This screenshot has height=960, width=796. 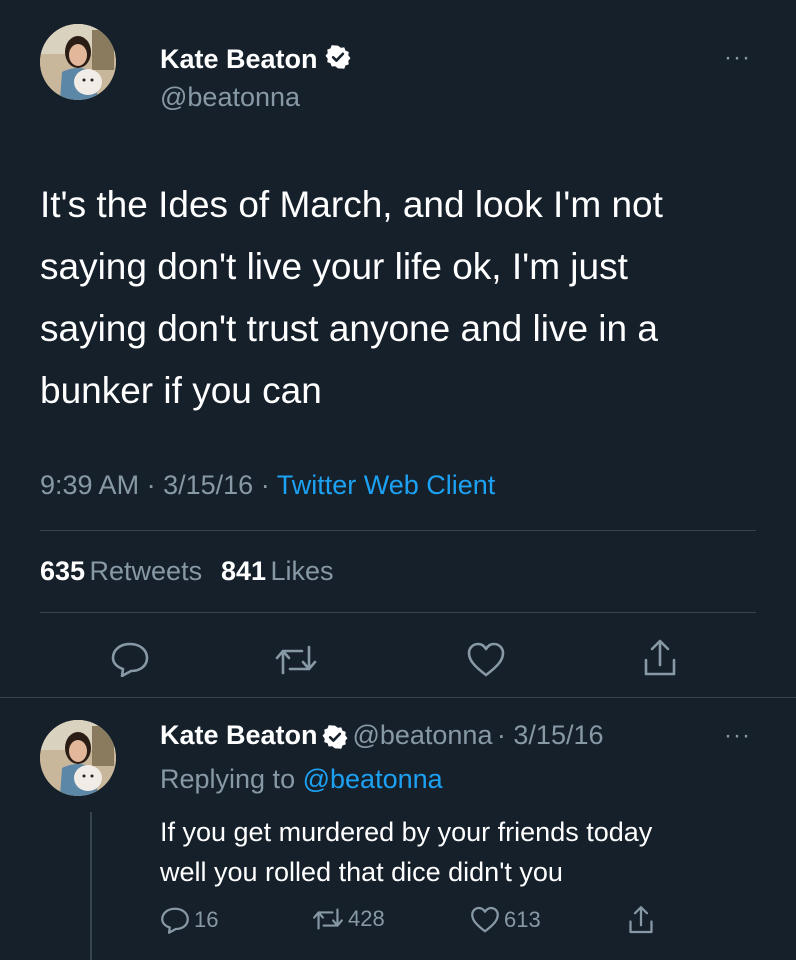 I want to click on tweet-text-line: saying don't live your life ok, I'm just, so click(x=334, y=266).